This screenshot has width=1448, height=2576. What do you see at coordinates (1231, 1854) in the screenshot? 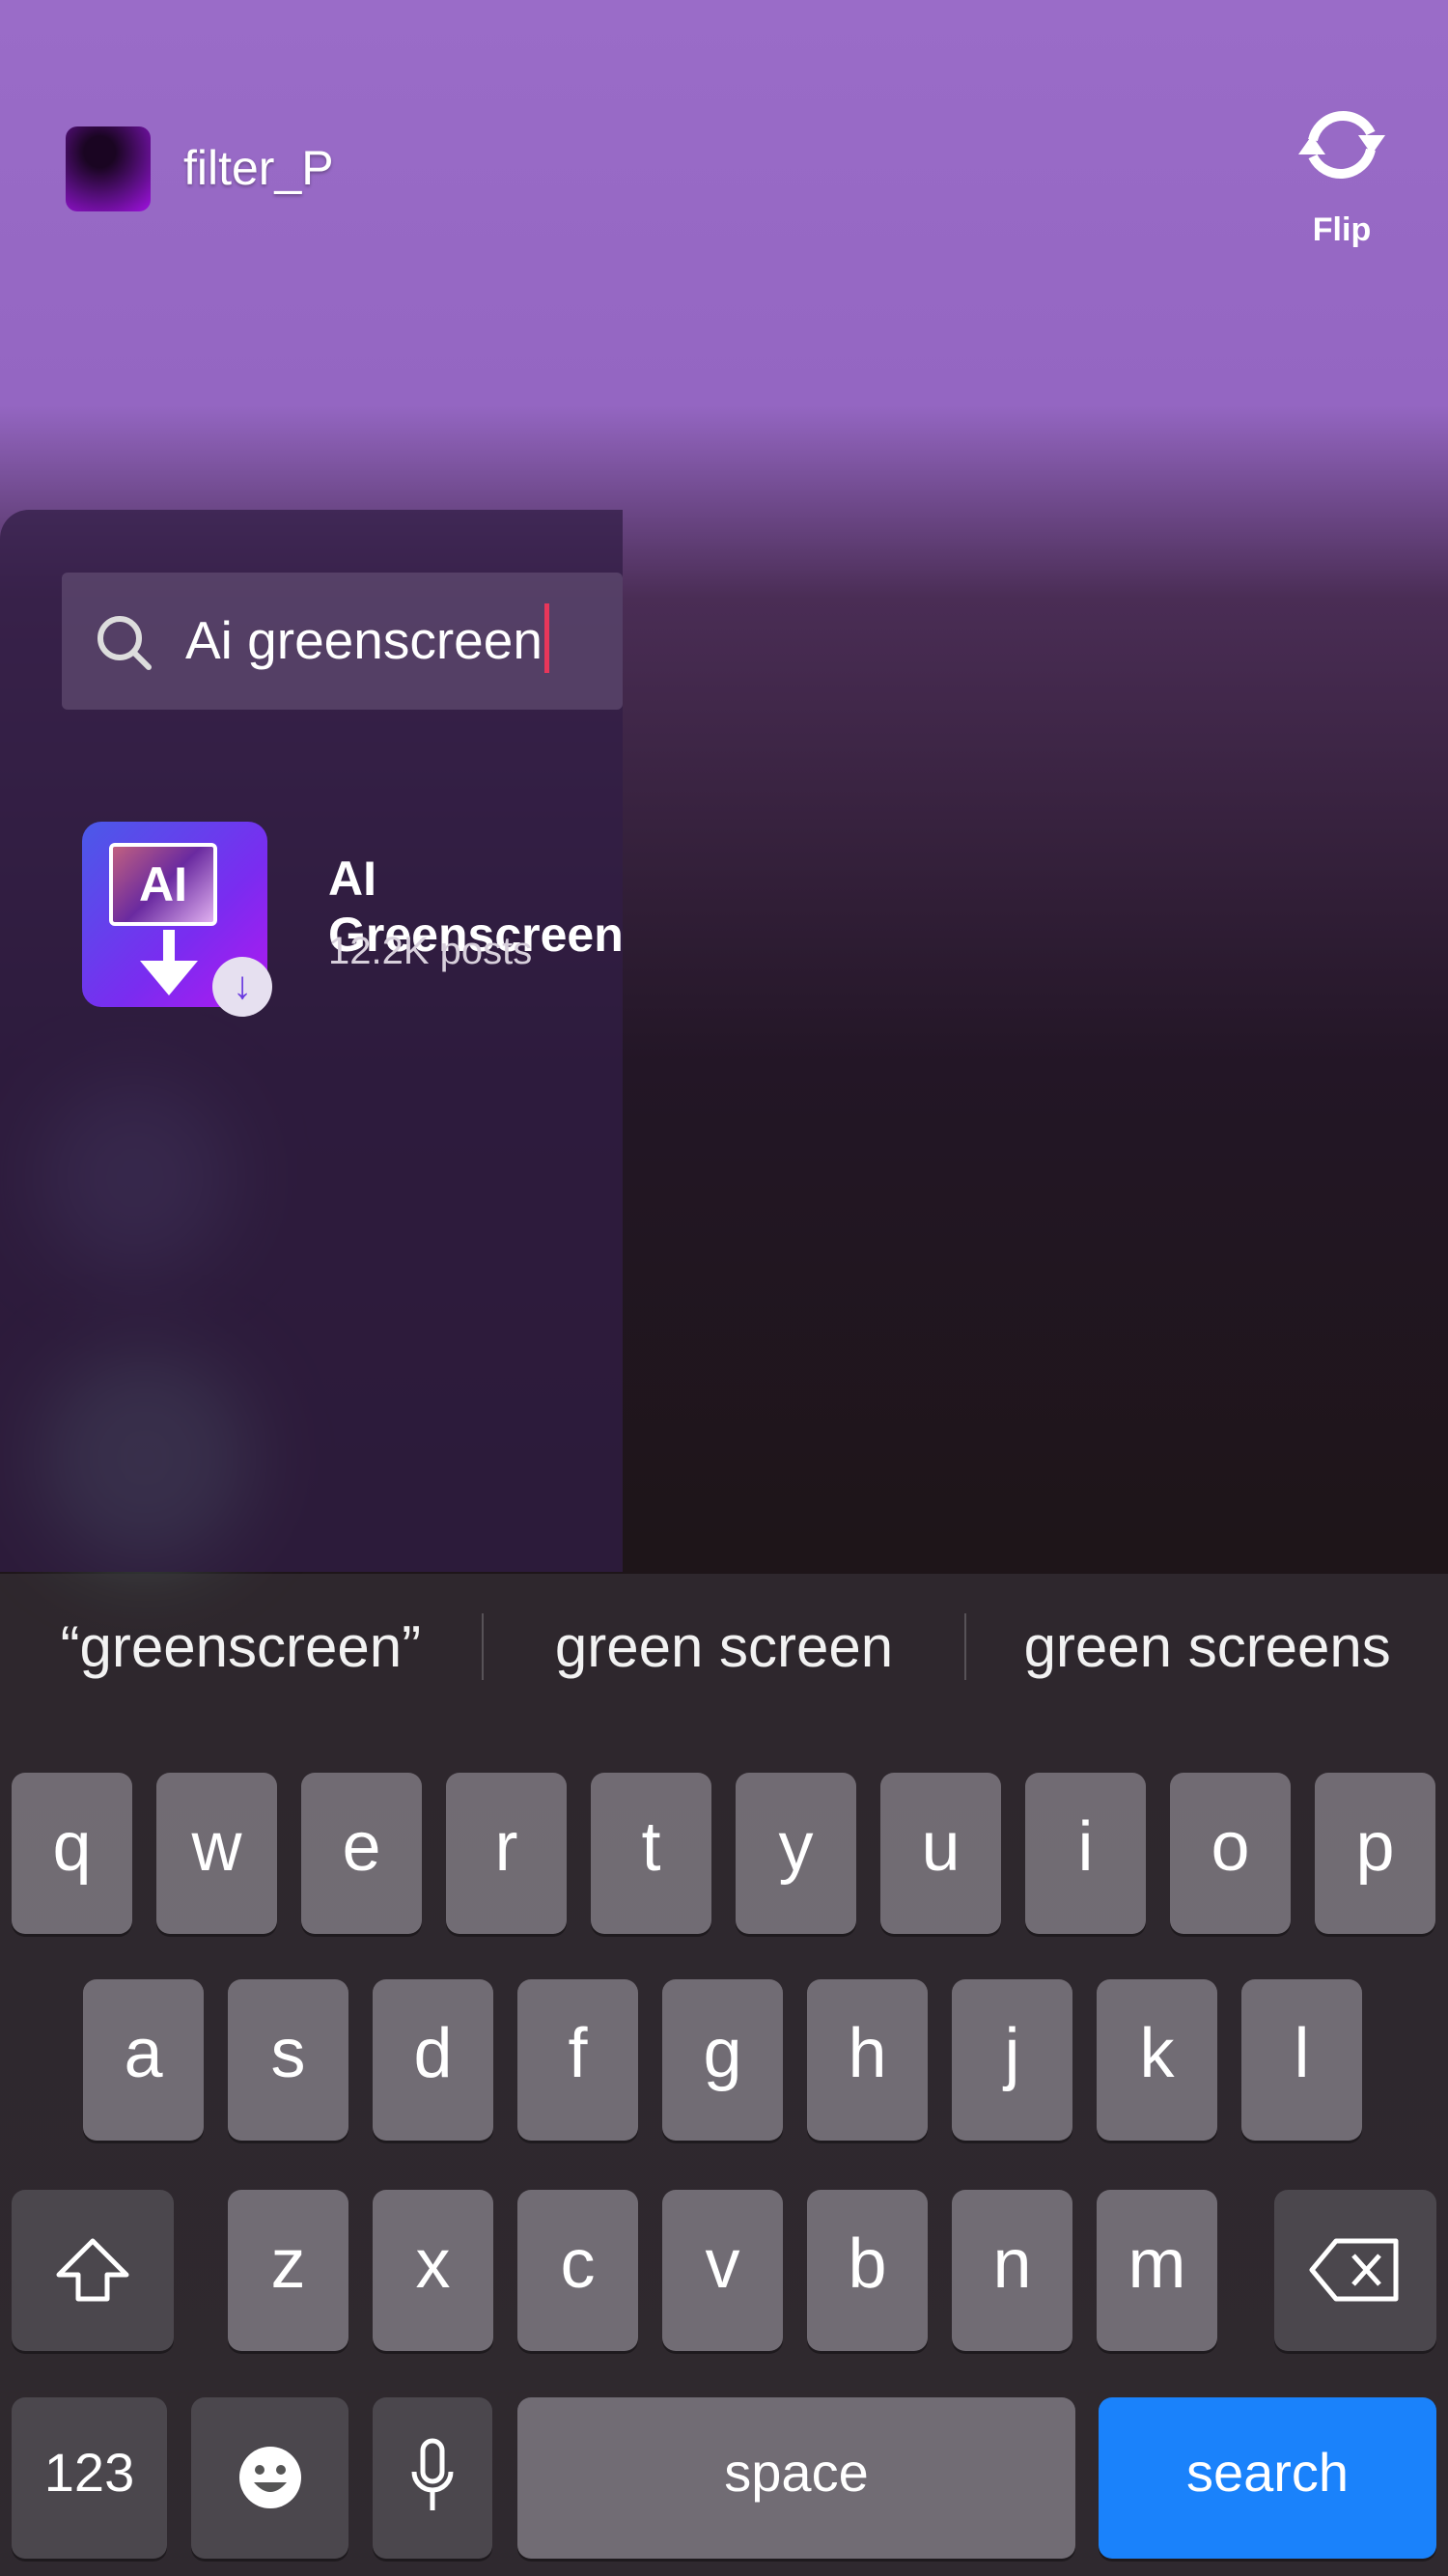
I see `key-o: o` at bounding box center [1231, 1854].